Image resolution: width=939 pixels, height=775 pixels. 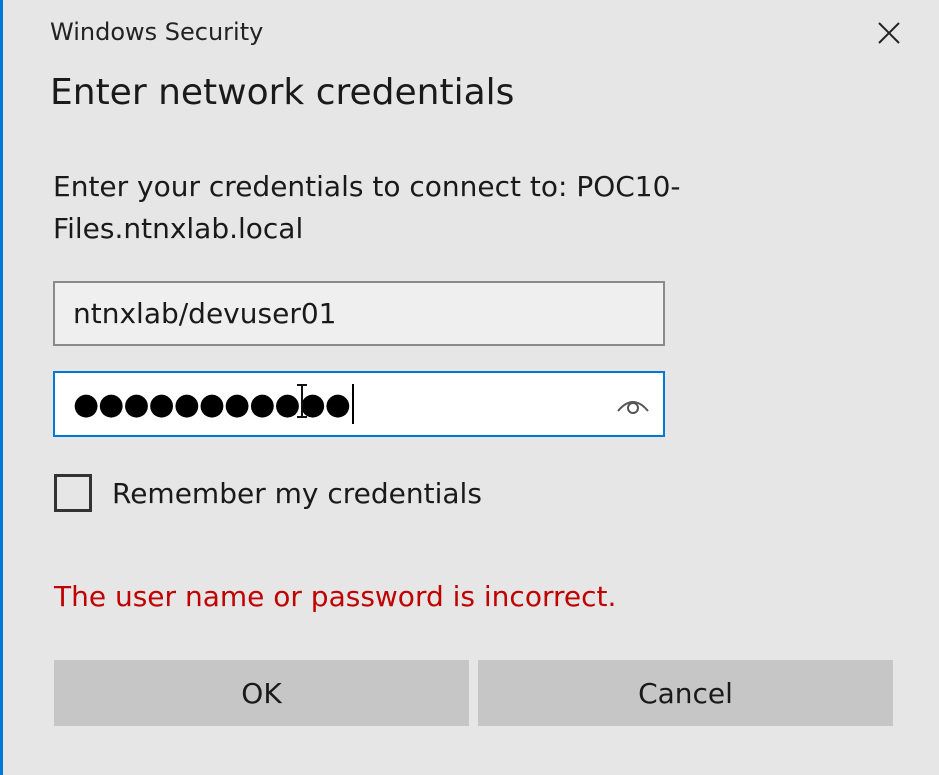 I want to click on close-button, so click(x=889, y=33).